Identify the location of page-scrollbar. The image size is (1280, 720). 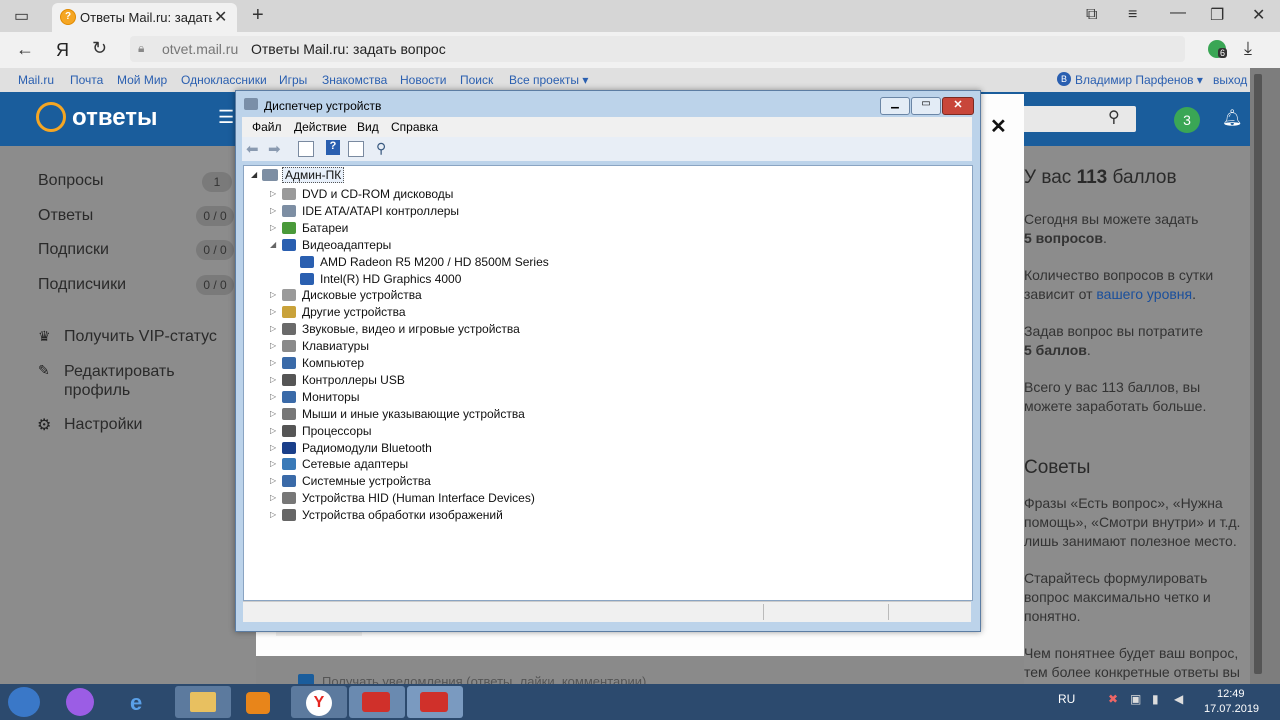
(1265, 376).